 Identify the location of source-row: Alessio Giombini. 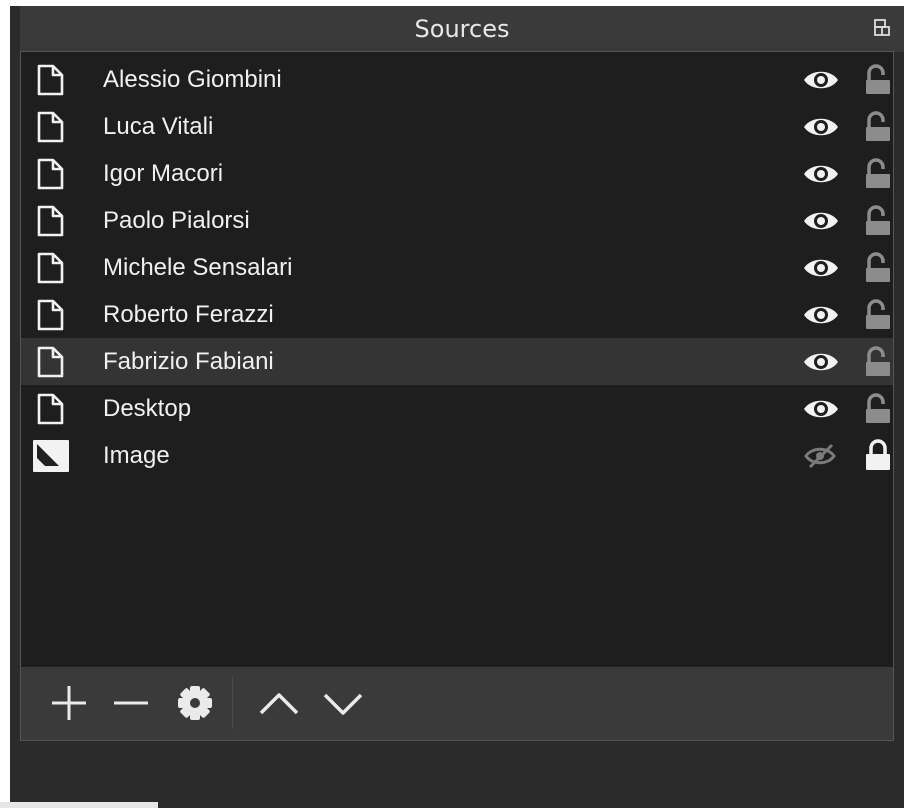
(457, 79).